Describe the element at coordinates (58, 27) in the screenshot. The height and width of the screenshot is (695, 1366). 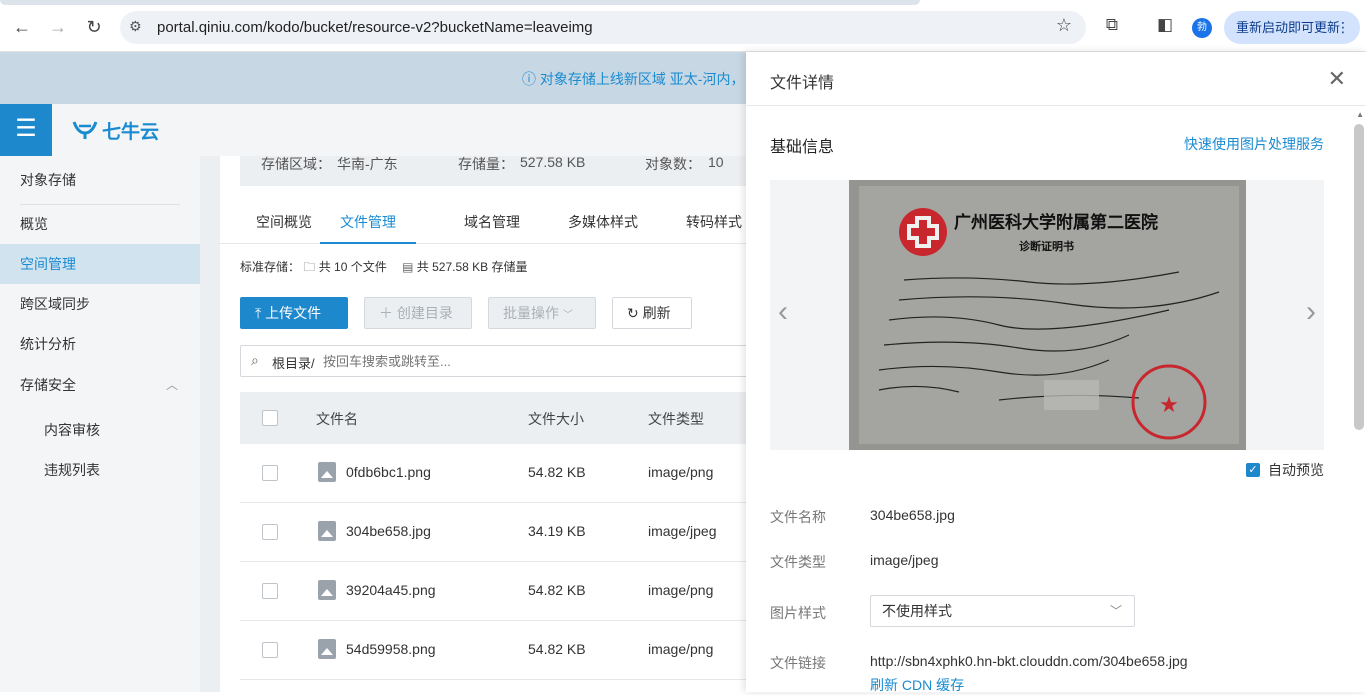
I see `forward-icon: →` at that location.